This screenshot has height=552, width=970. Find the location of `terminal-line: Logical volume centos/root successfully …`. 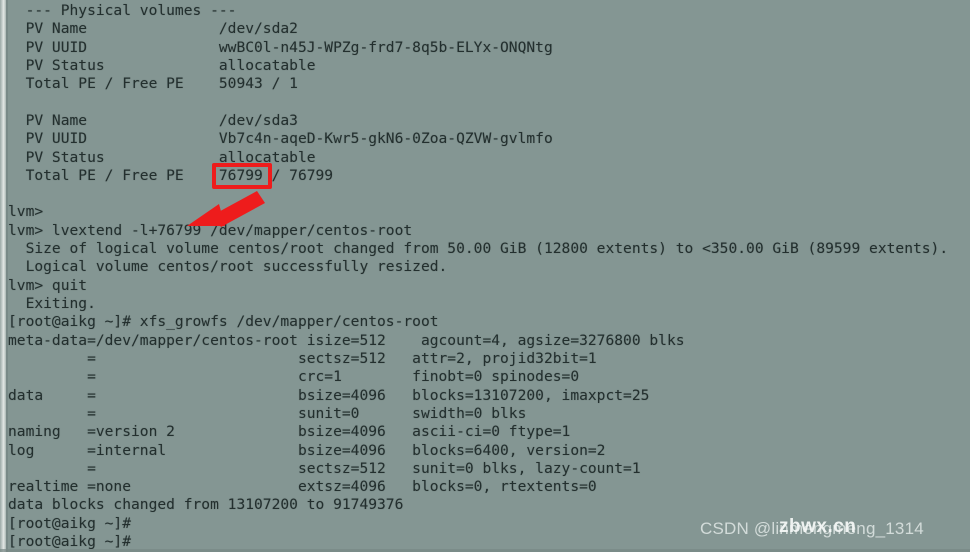

terminal-line: Logical volume centos/root successfully … is located at coordinates (228, 267).